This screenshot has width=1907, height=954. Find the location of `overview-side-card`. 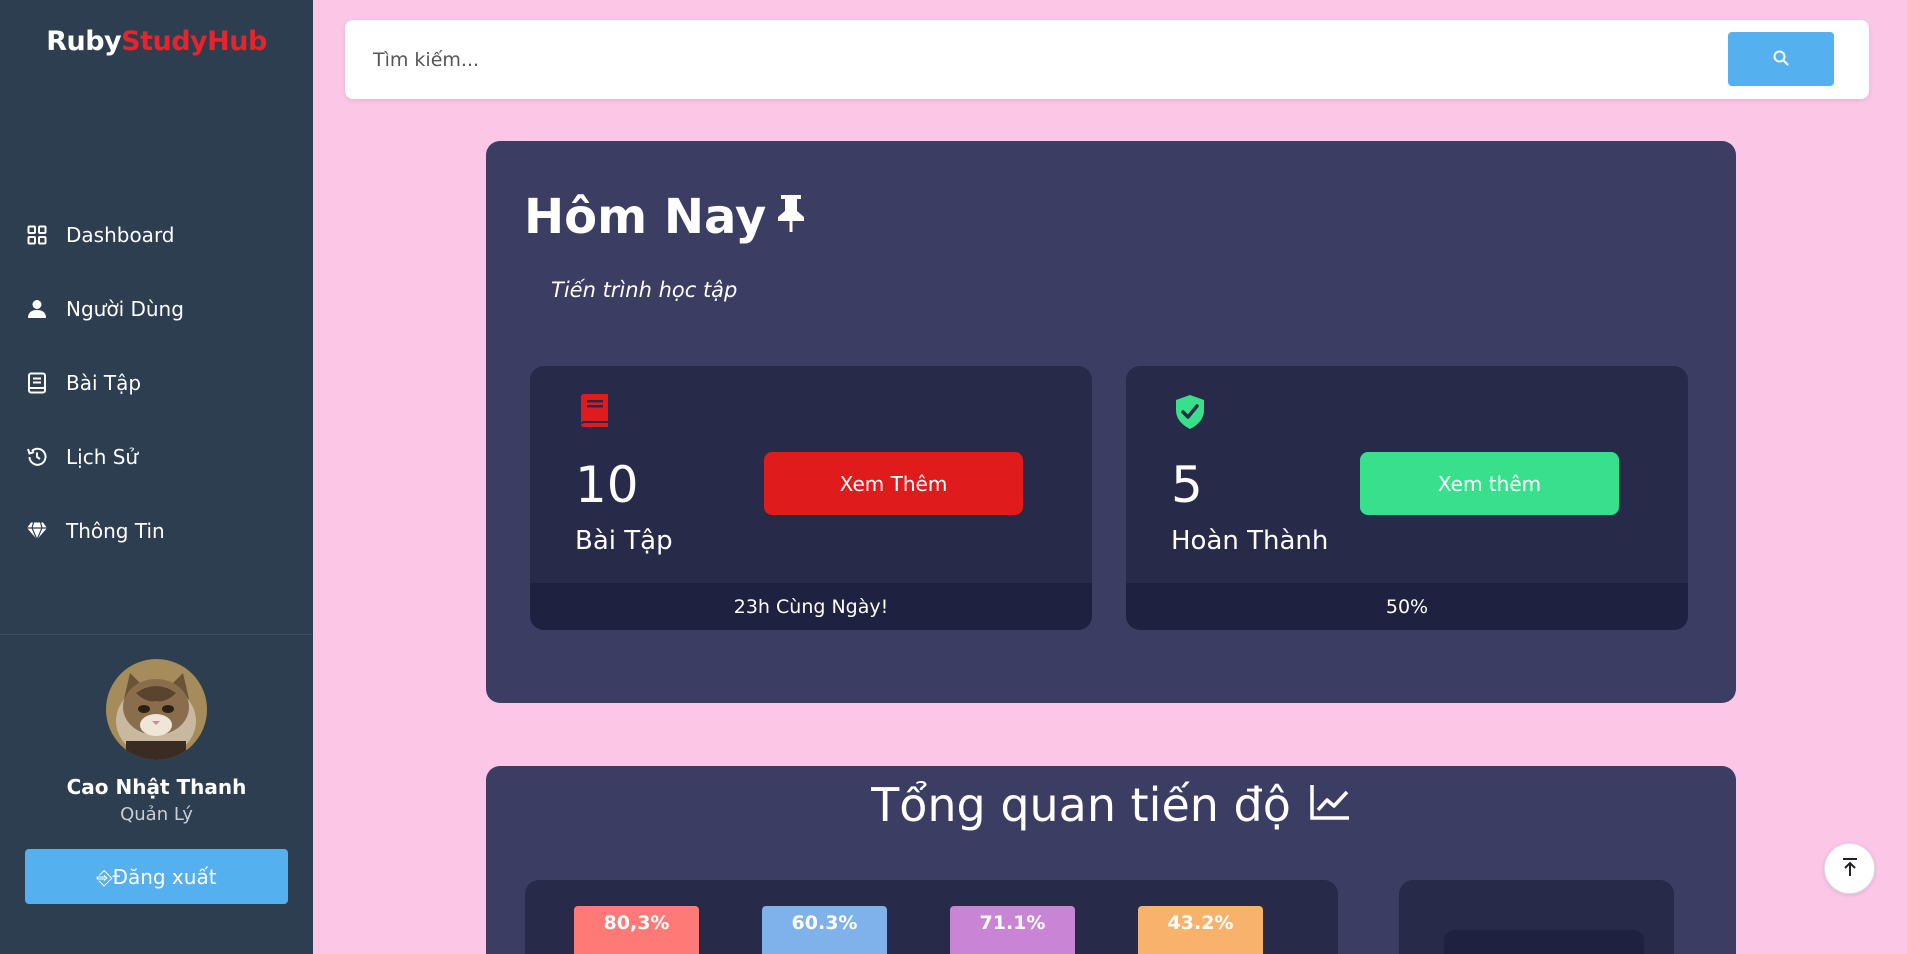

overview-side-card is located at coordinates (1536, 917).